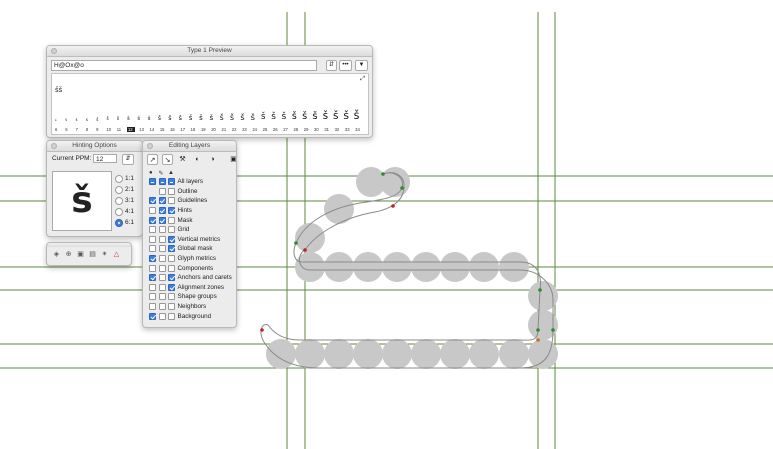 The image size is (773, 449). Describe the element at coordinates (338, 129) in the screenshot. I see `preview-size-label: 32` at that location.